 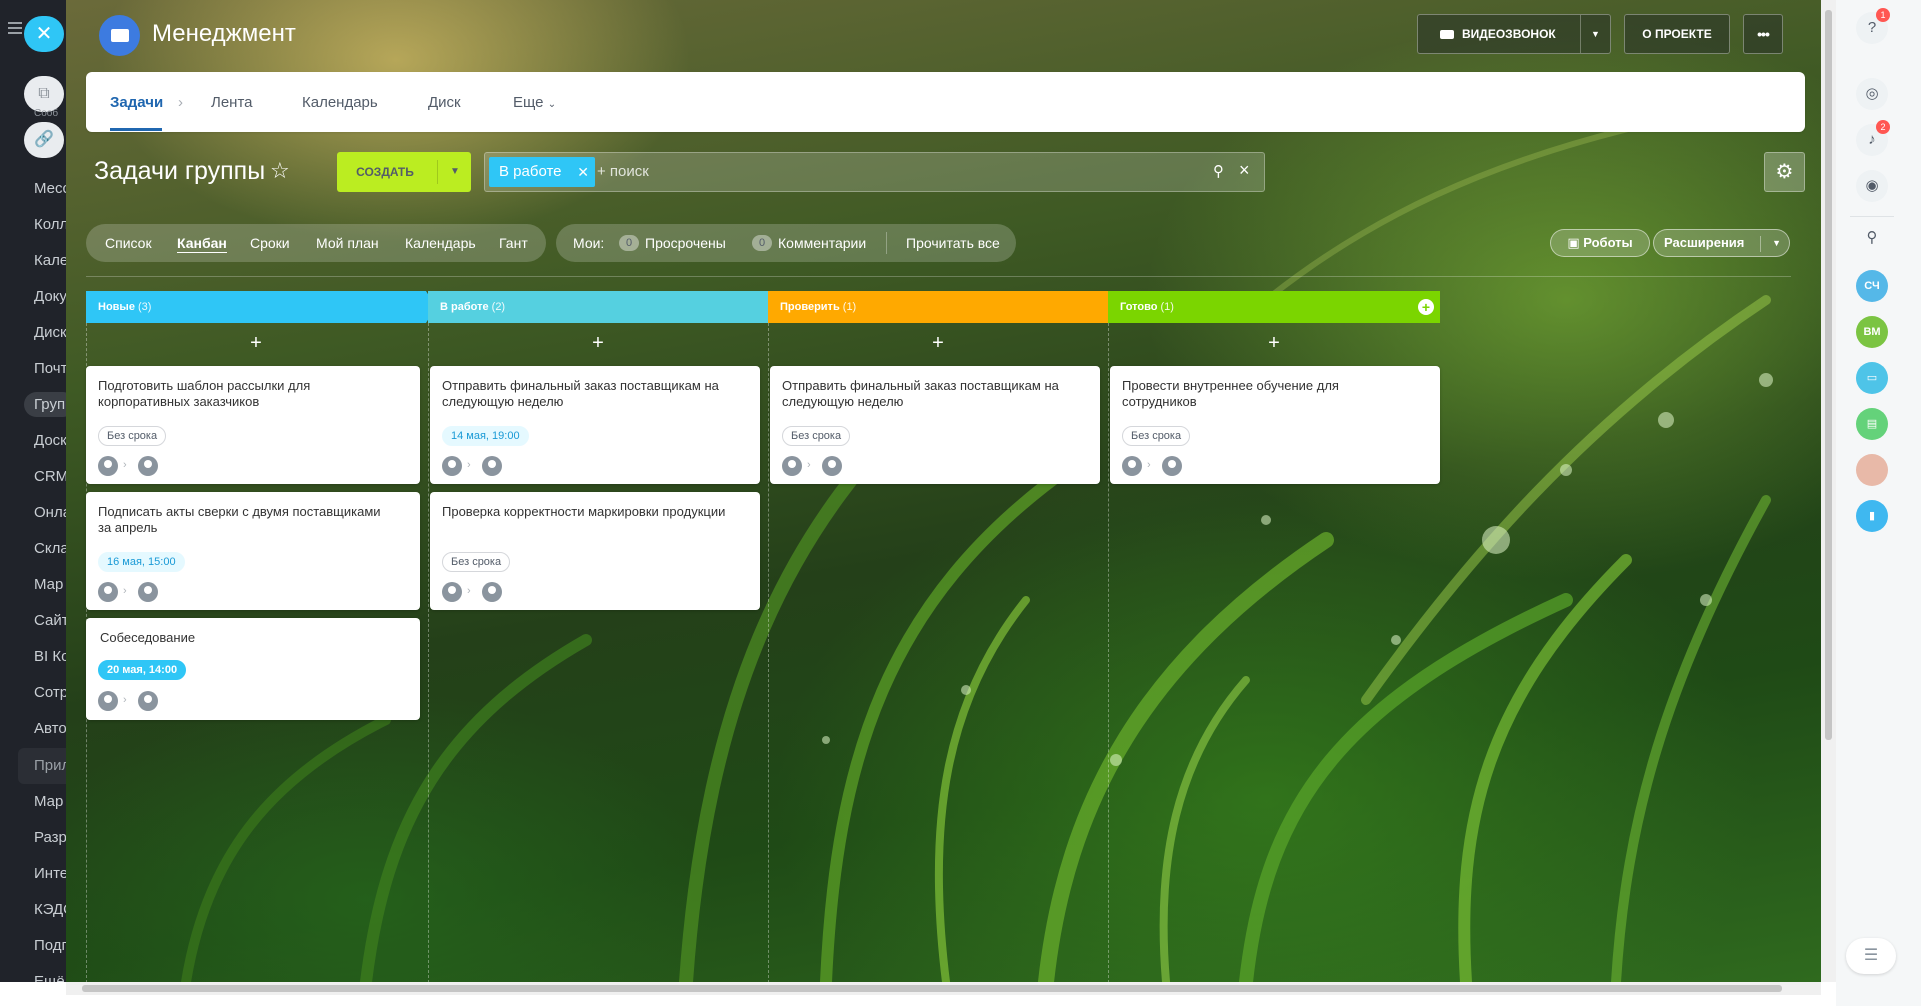 I want to click on filter-search-field: В работе ✕ + поиск ⚲ ×, so click(x=874, y=172).